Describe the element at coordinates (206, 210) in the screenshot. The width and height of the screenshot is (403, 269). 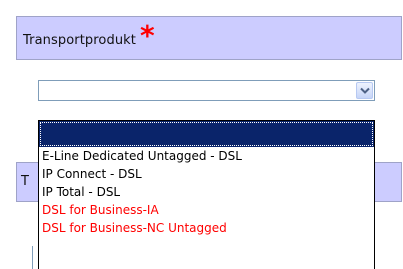
I see `dropdown-option-dsl-for-business-ia: DSL for Business-IA` at that location.